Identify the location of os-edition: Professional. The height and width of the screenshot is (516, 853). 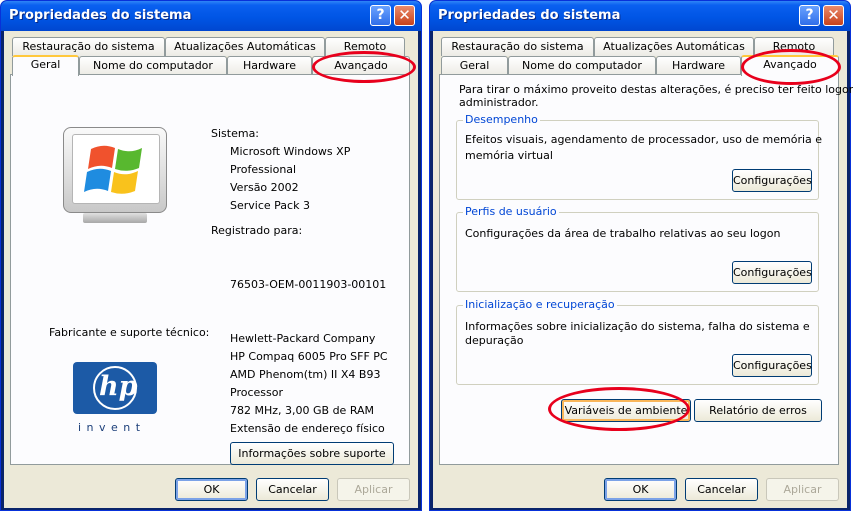
(263, 169).